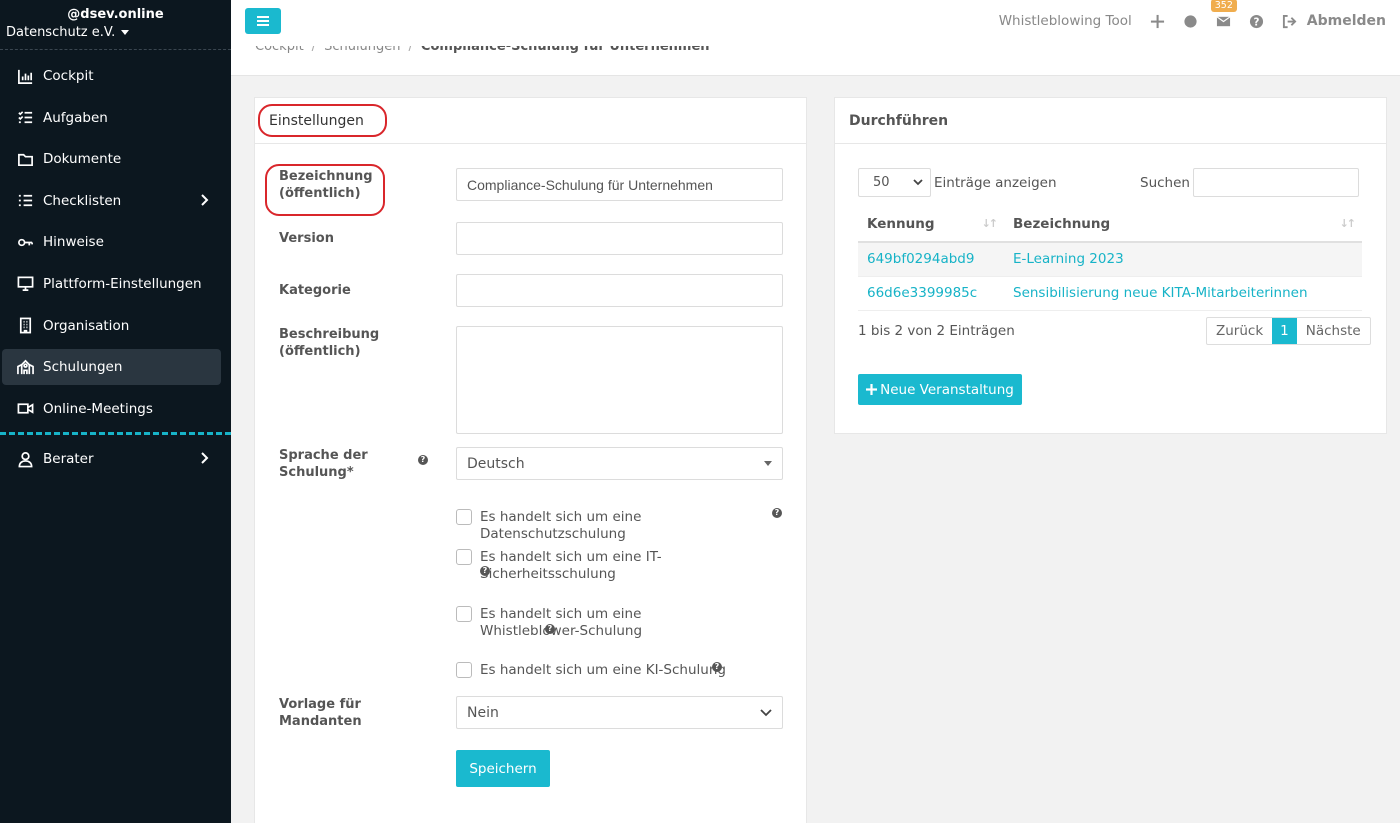 This screenshot has width=1400, height=823. Describe the element at coordinates (25, 367) in the screenshot. I see `school-icon` at that location.